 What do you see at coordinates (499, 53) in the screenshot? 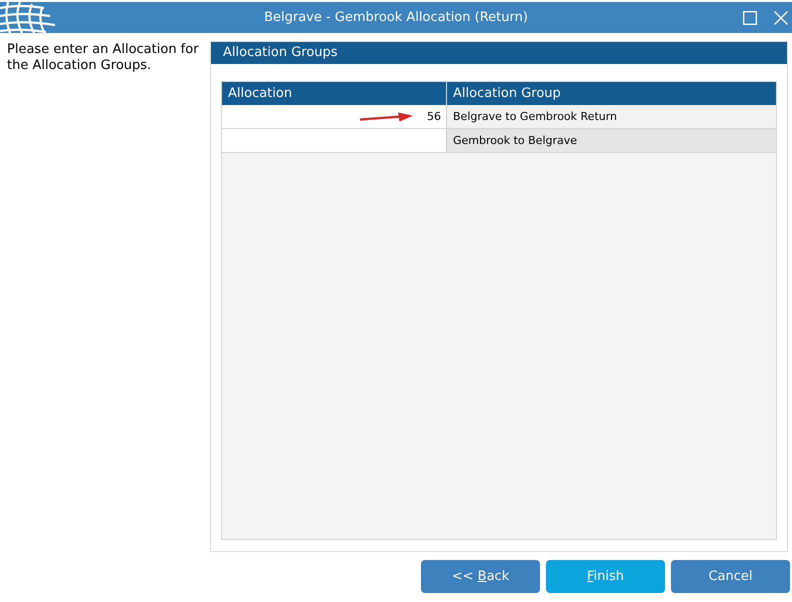
I see `panel-title: Allocation Groups` at bounding box center [499, 53].